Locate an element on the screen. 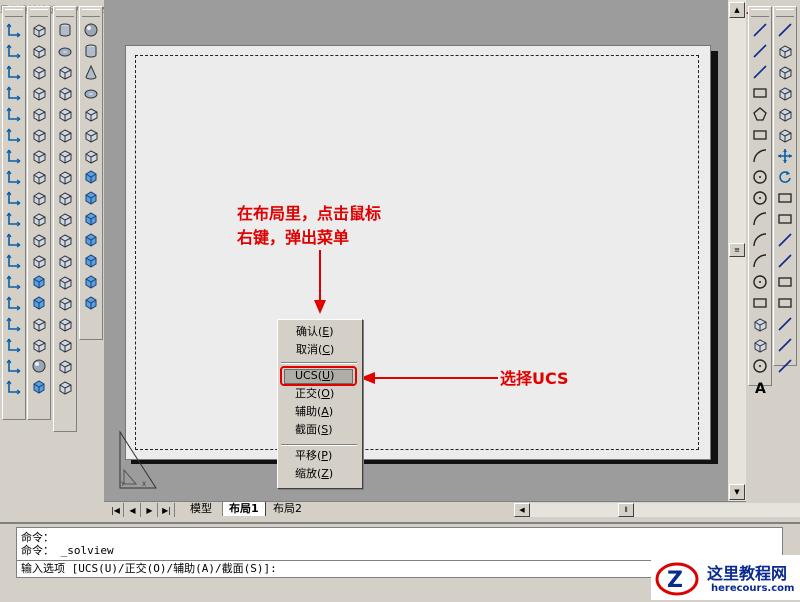  scroll-down-button: ▼ is located at coordinates (737, 492).